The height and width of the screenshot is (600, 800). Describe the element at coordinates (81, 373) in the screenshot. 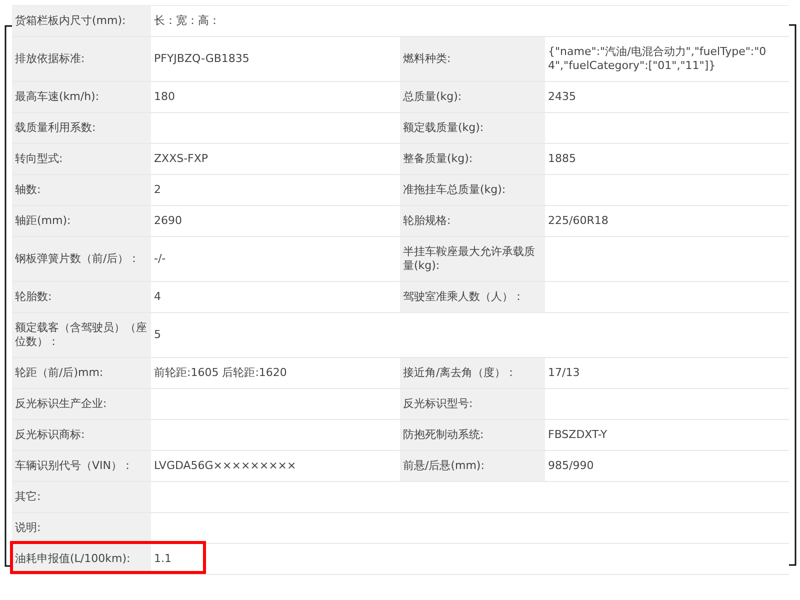

I see `label-cell: 轮距（前/后)mm:` at that location.